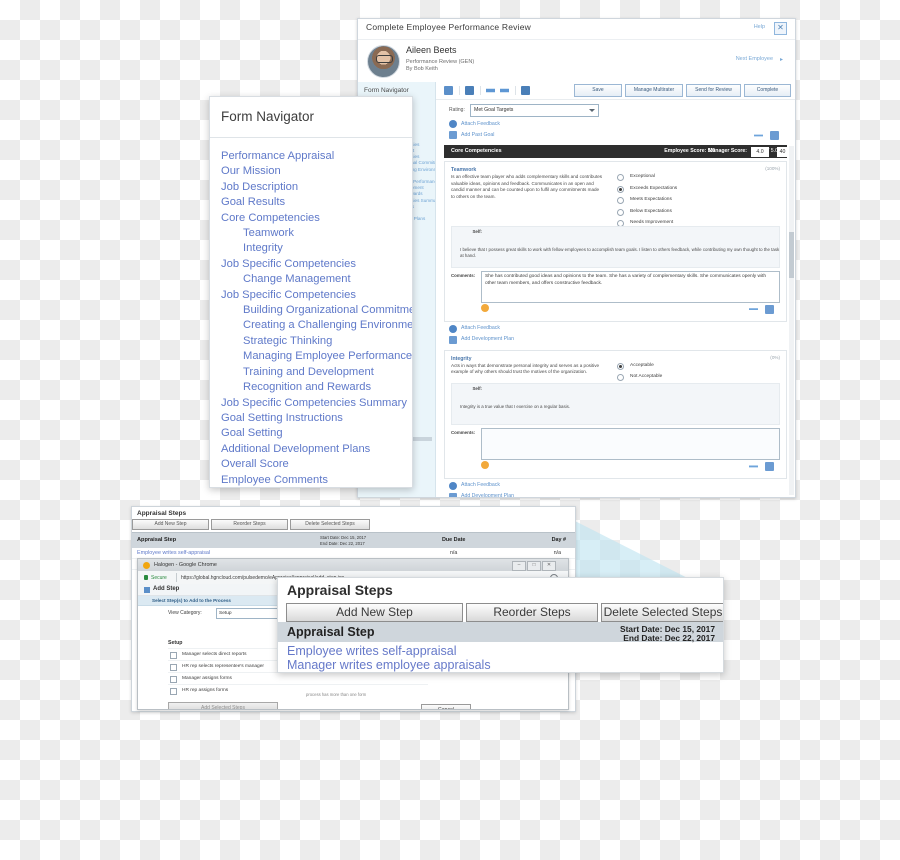 The height and width of the screenshot is (860, 900). What do you see at coordinates (316, 433) in the screenshot?
I see `nav-item-goal-setting: Goal Setting` at bounding box center [316, 433].